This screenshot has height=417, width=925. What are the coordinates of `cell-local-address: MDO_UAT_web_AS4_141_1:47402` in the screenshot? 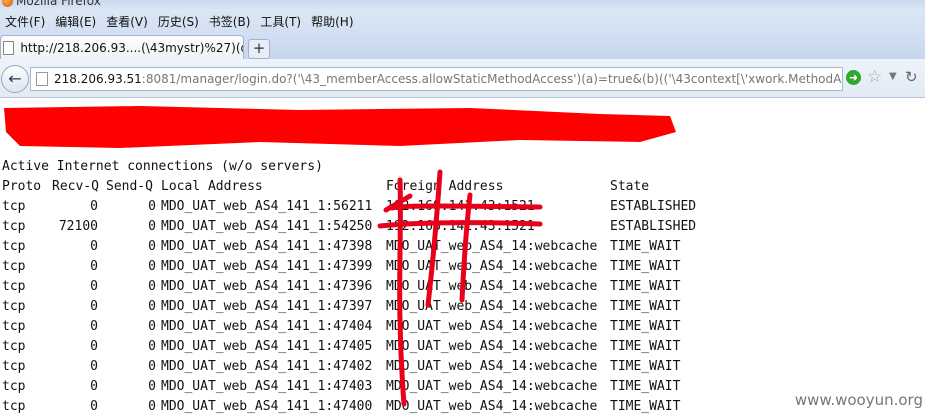 It's located at (267, 366).